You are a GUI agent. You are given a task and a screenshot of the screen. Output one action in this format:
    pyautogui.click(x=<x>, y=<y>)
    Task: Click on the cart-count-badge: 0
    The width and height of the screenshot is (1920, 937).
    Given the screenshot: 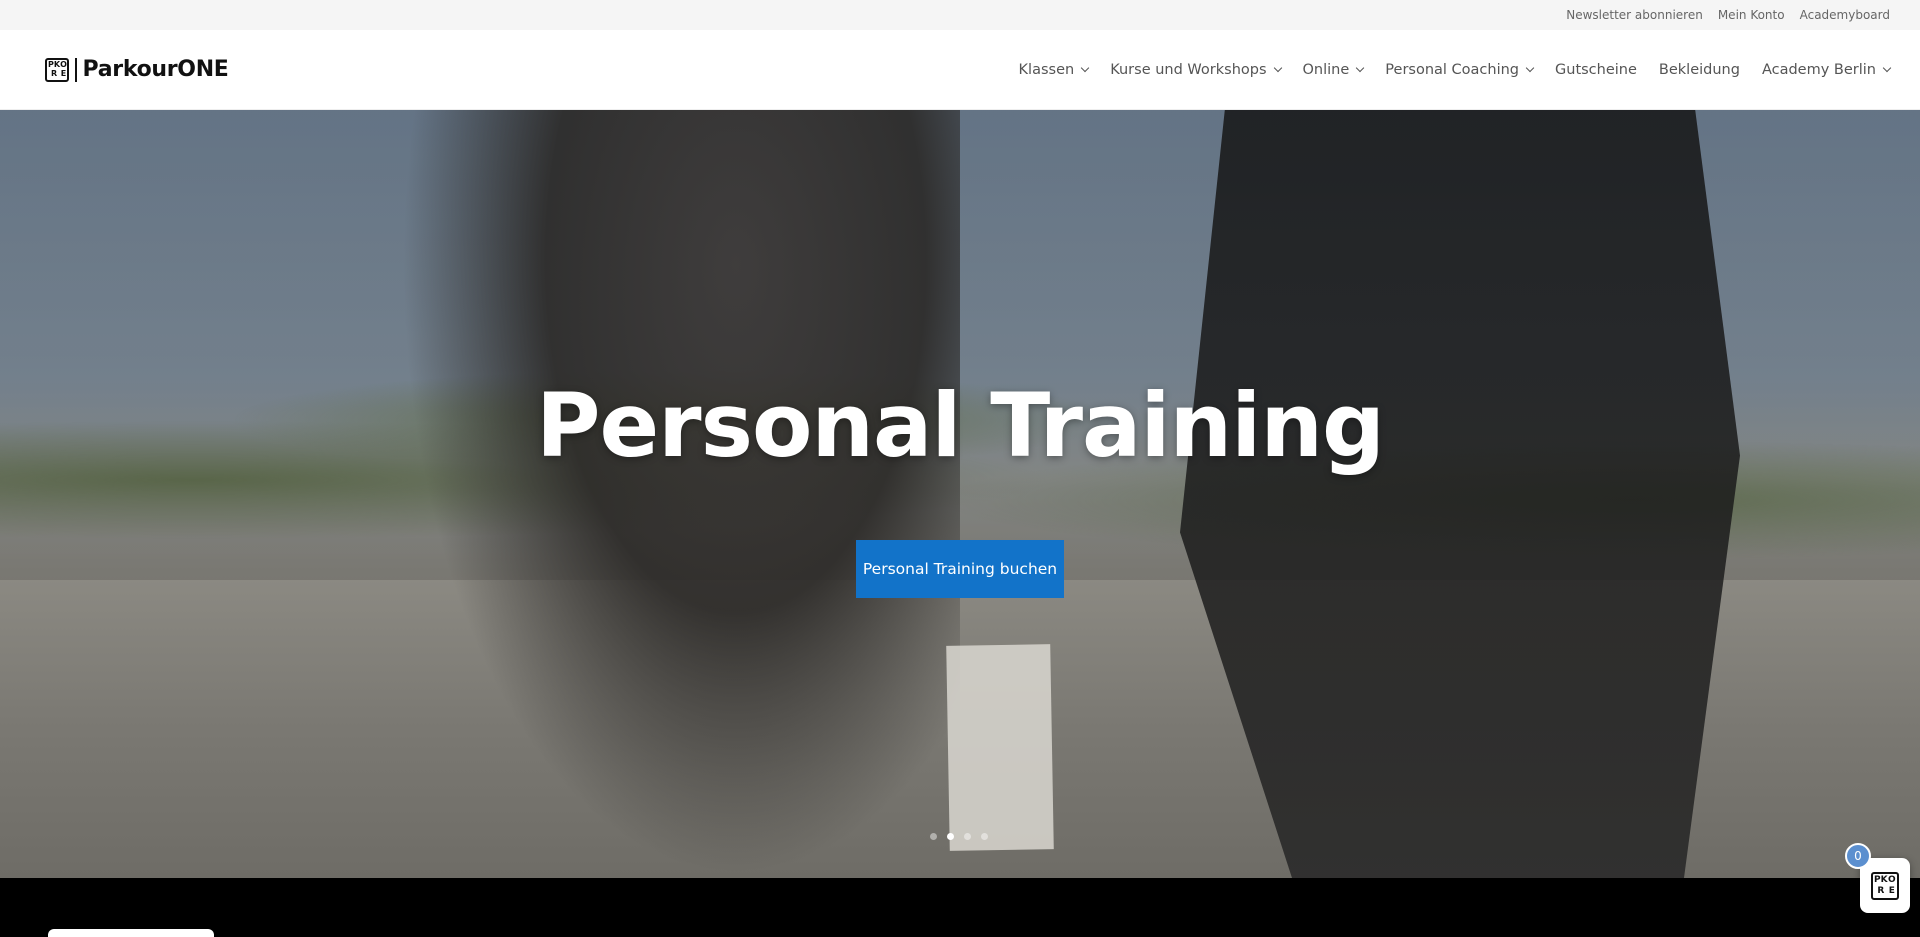 What is the action you would take?
    pyautogui.click(x=1858, y=856)
    